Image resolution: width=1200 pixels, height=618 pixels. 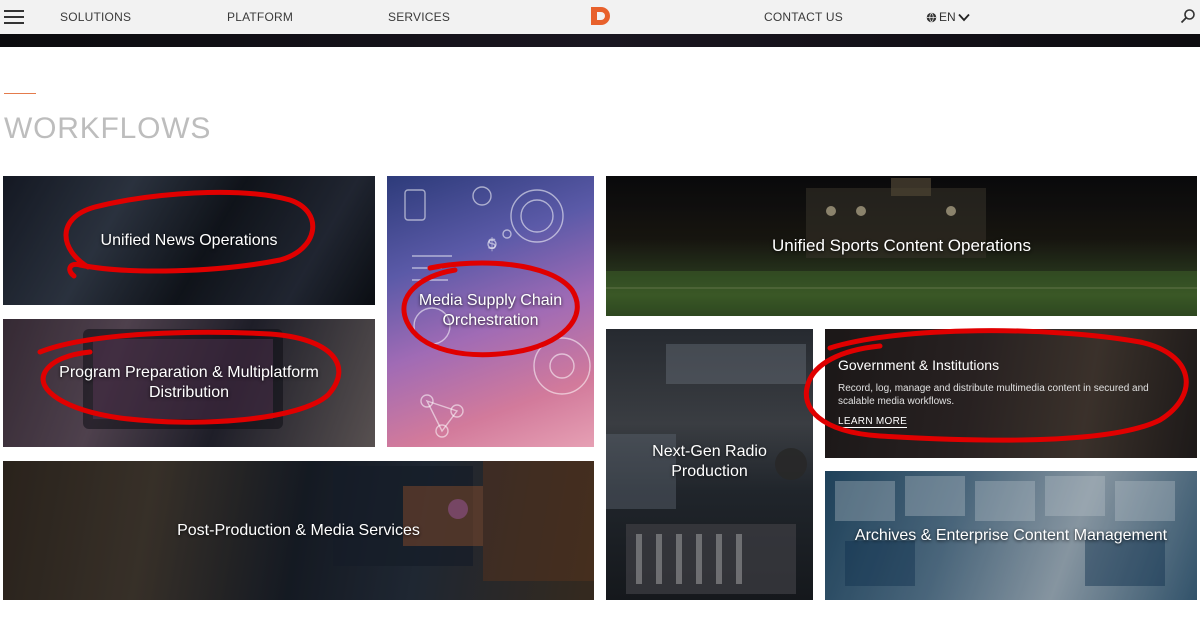 I want to click on language-label: EN, so click(x=947, y=17).